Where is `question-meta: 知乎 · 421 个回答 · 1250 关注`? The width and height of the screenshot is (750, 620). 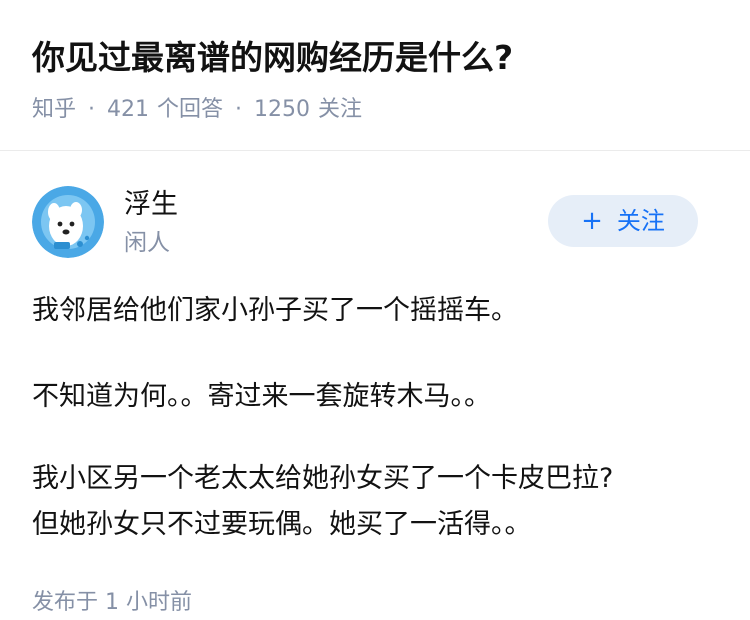 question-meta: 知乎 · 421 个回答 · 1250 关注 is located at coordinates (197, 110).